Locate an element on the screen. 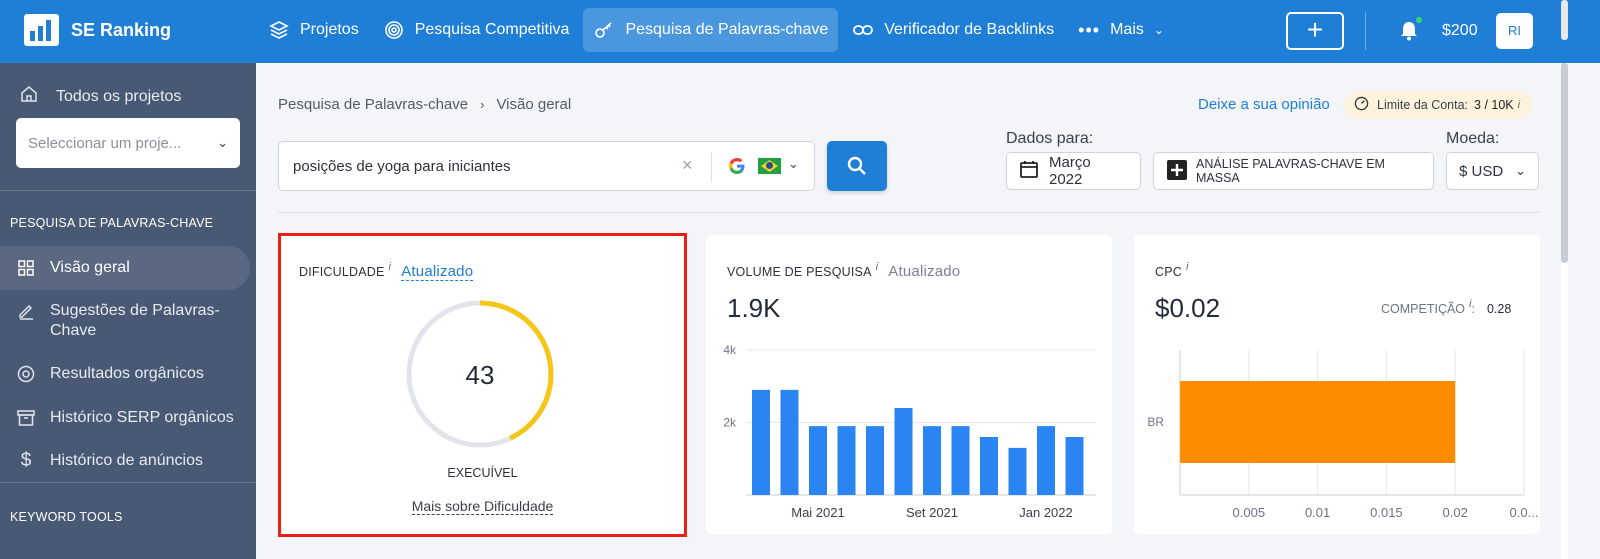  brazil-flag-icon is located at coordinates (769, 166).